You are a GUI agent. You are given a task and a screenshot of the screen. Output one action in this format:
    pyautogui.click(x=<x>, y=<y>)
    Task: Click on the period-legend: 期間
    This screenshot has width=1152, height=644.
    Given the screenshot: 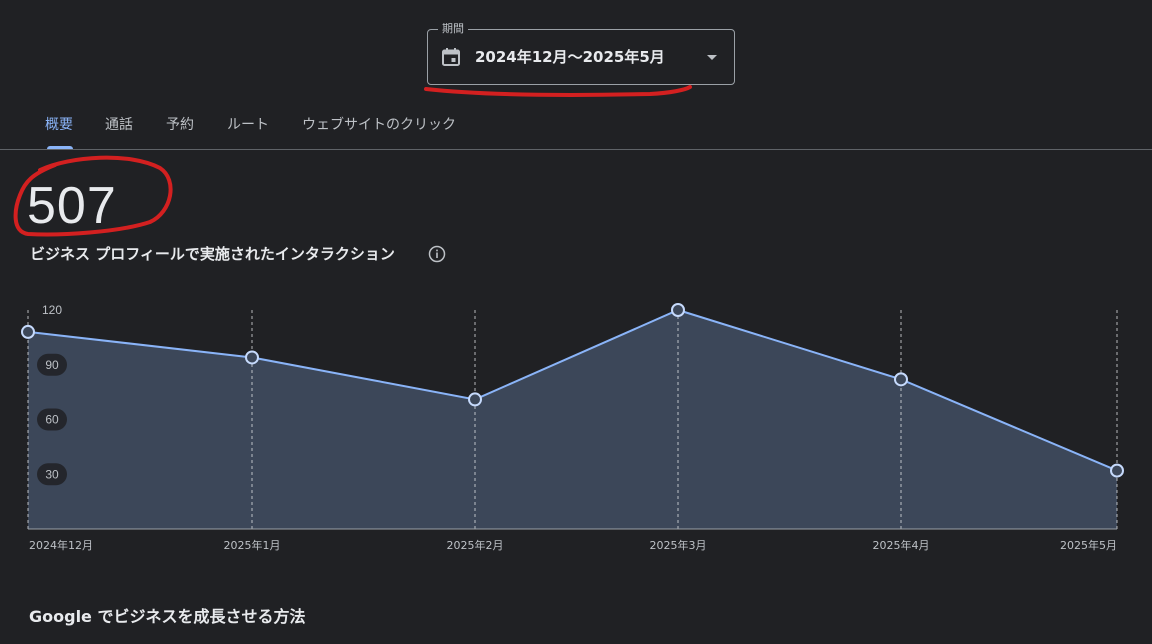 What is the action you would take?
    pyautogui.click(x=453, y=29)
    